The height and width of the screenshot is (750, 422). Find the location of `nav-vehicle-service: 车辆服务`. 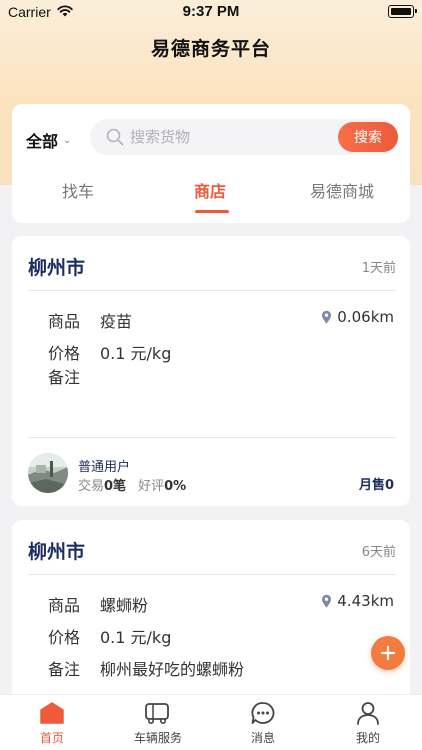

nav-vehicle-service: 车辆服务 is located at coordinates (158, 723).